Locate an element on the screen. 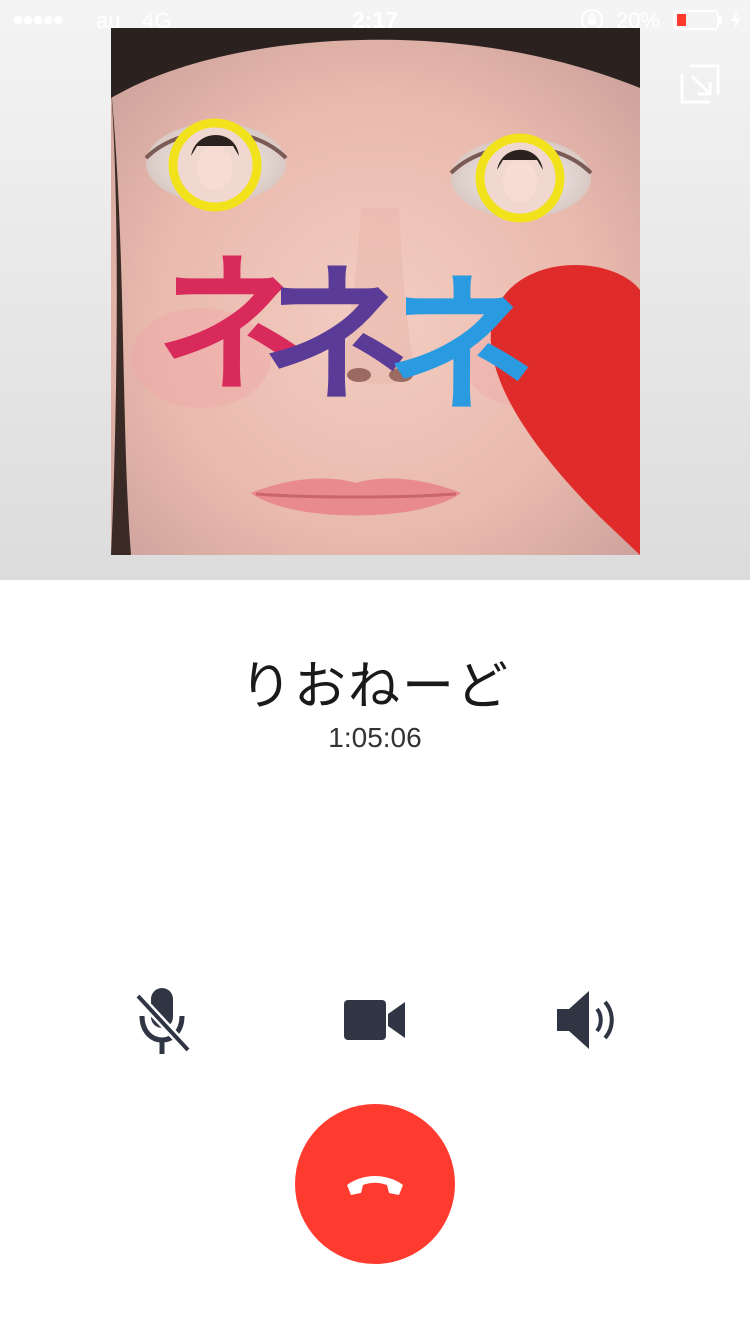 The width and height of the screenshot is (750, 1334). mute-button is located at coordinates (163, 1020).